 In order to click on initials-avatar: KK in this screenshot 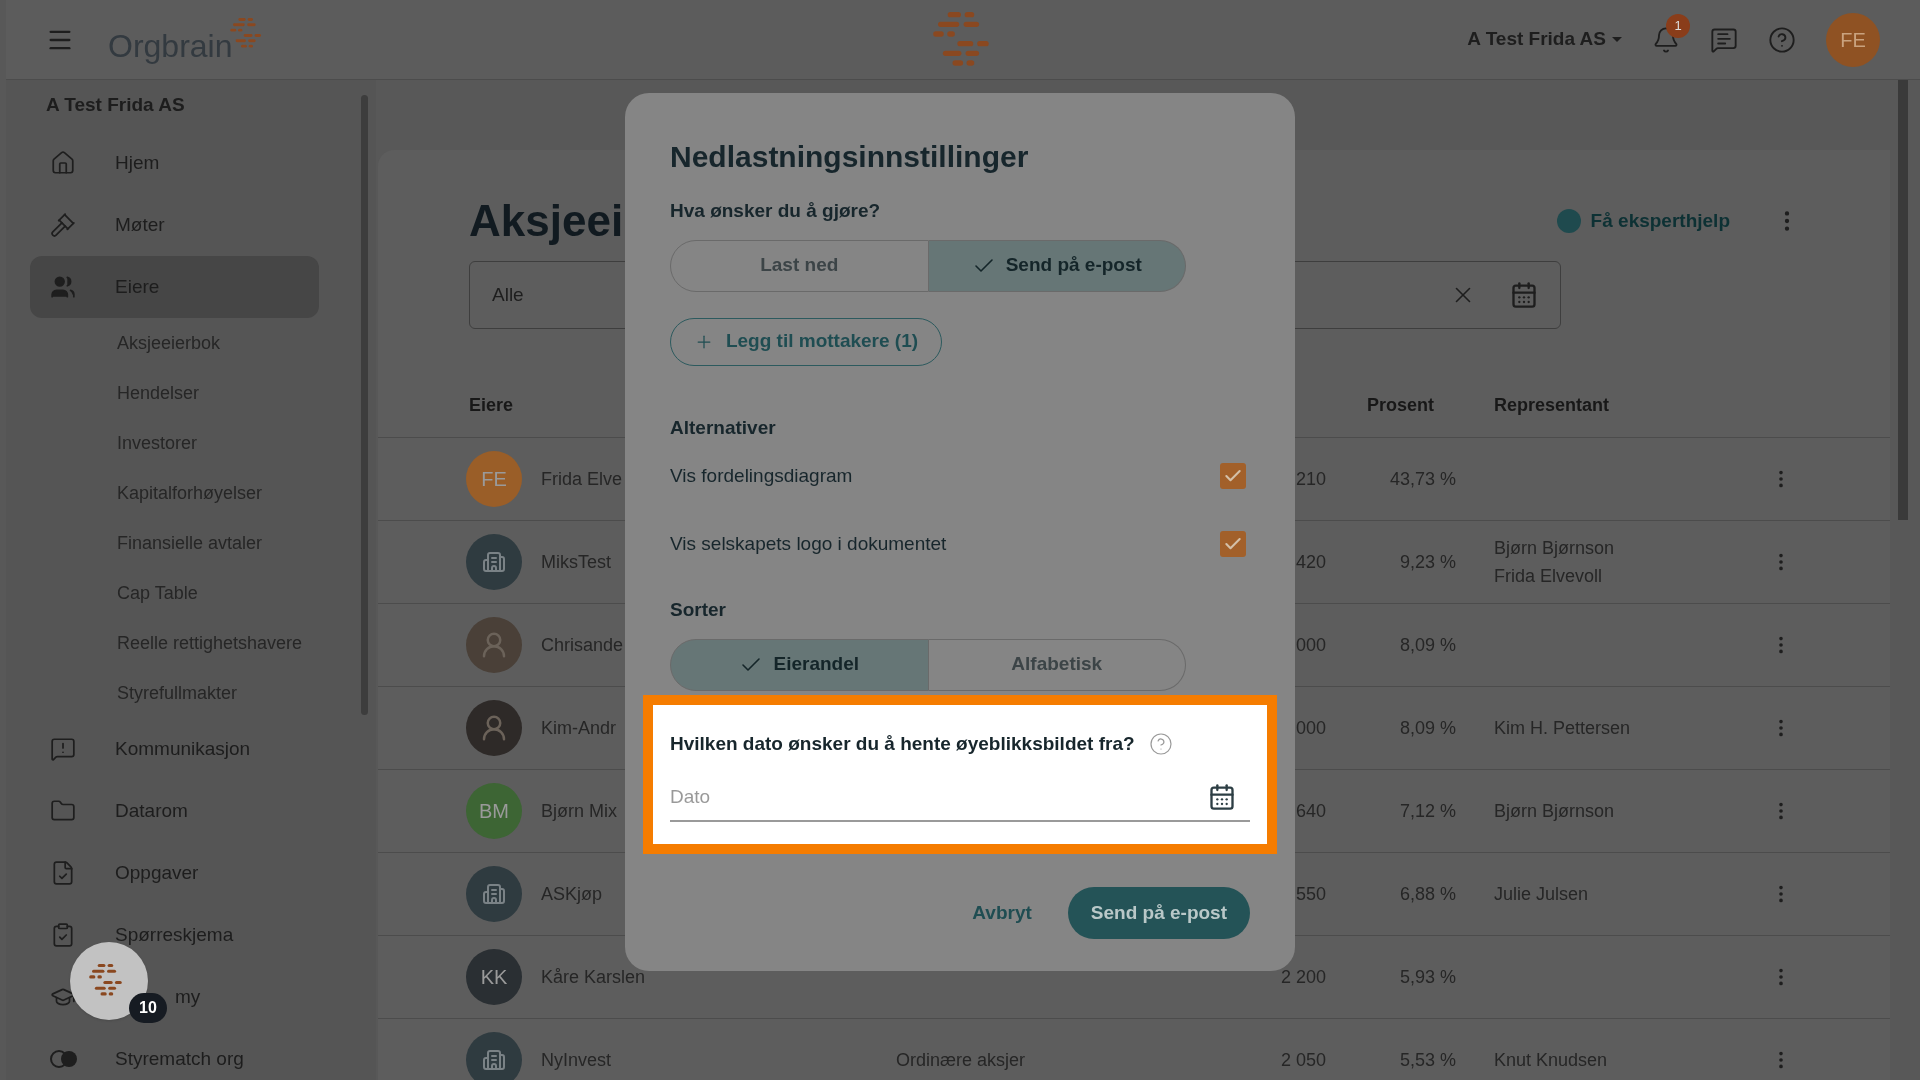, I will do `click(494, 977)`.